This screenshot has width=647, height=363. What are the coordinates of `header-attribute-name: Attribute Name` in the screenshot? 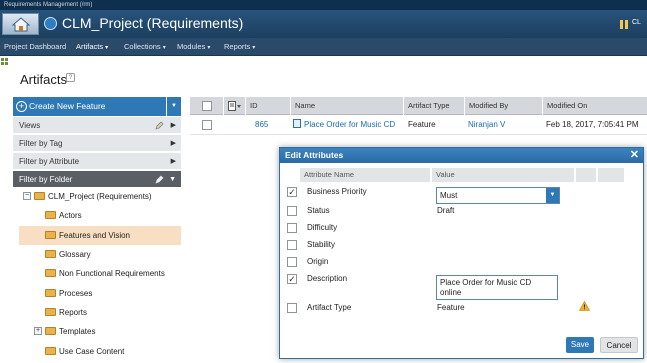 It's located at (365, 175).